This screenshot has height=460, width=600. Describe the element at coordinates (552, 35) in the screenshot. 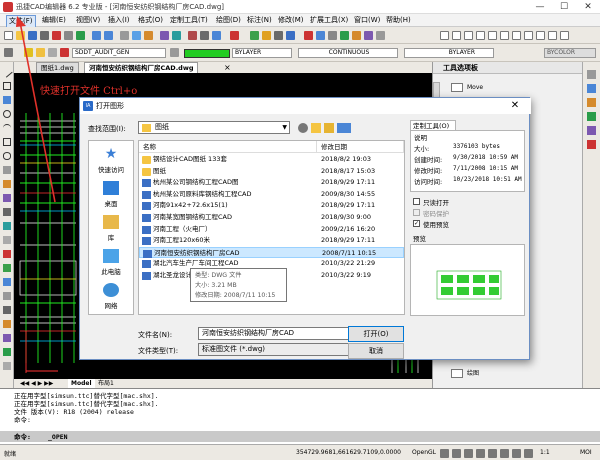

I see `hatch-draw-icon` at that location.